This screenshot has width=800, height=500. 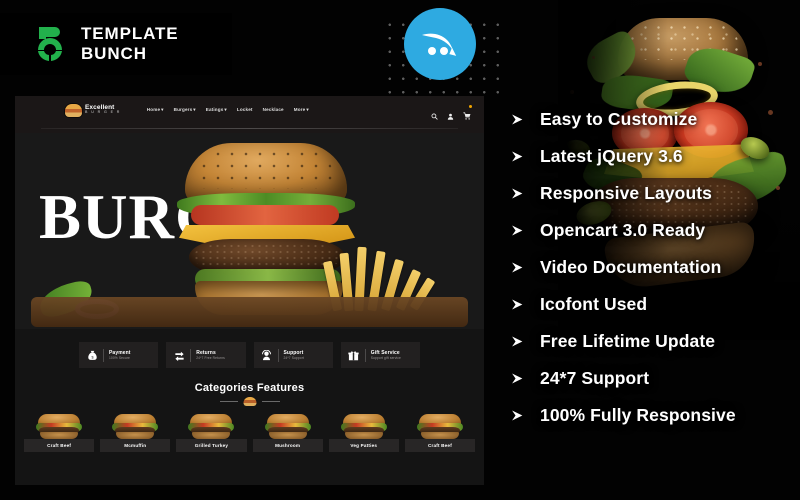 I want to click on nav-label: Necklace, so click(x=273, y=109).